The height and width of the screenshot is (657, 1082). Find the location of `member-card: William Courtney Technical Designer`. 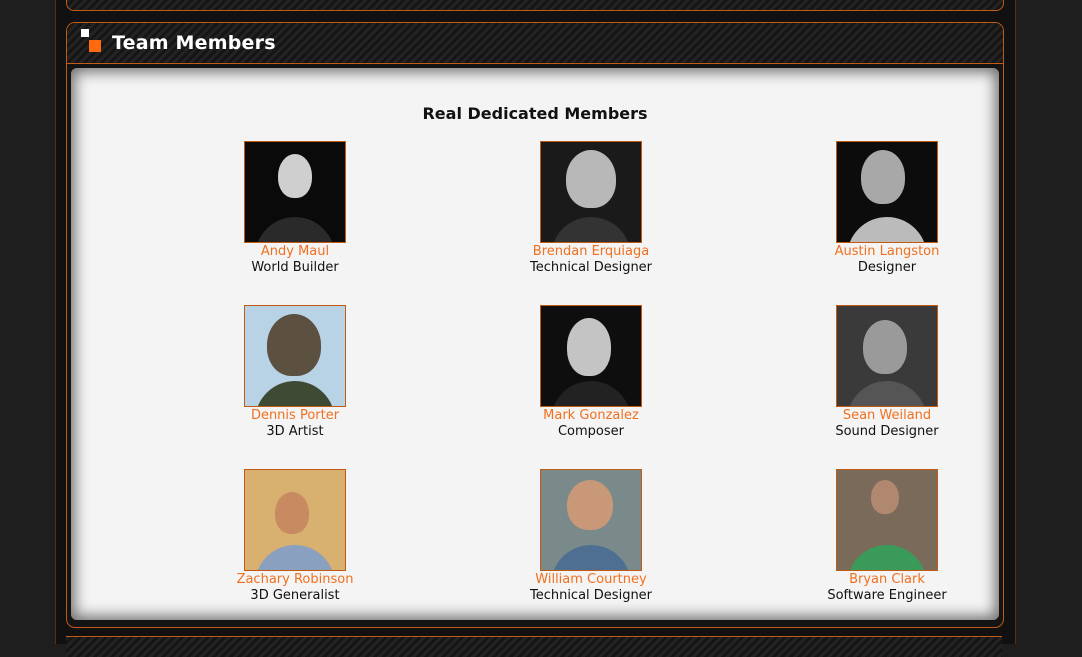

member-card: William Courtney Technical Designer is located at coordinates (591, 536).